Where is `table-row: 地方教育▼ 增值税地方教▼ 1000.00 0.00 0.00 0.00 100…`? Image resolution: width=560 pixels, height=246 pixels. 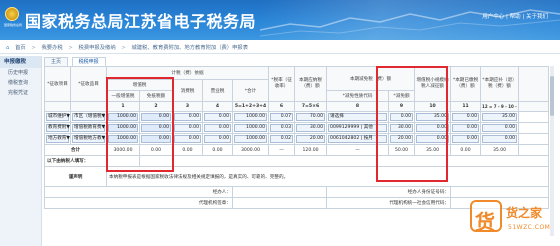
table-row: 地方教育▼ 增值税地方教▼ 1000.00 0.00 0.00 0.00 100… is located at coordinates (297, 139).